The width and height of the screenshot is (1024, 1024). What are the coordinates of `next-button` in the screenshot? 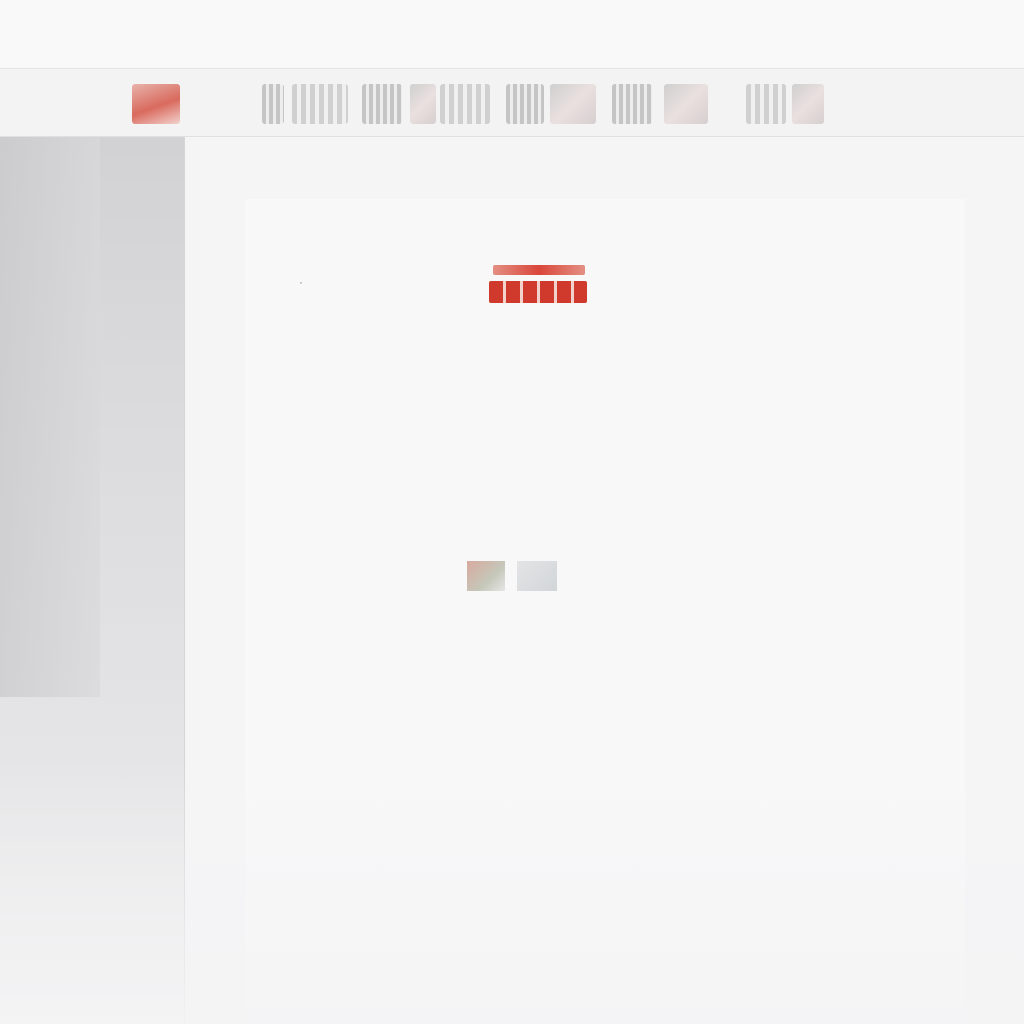 It's located at (537, 576).